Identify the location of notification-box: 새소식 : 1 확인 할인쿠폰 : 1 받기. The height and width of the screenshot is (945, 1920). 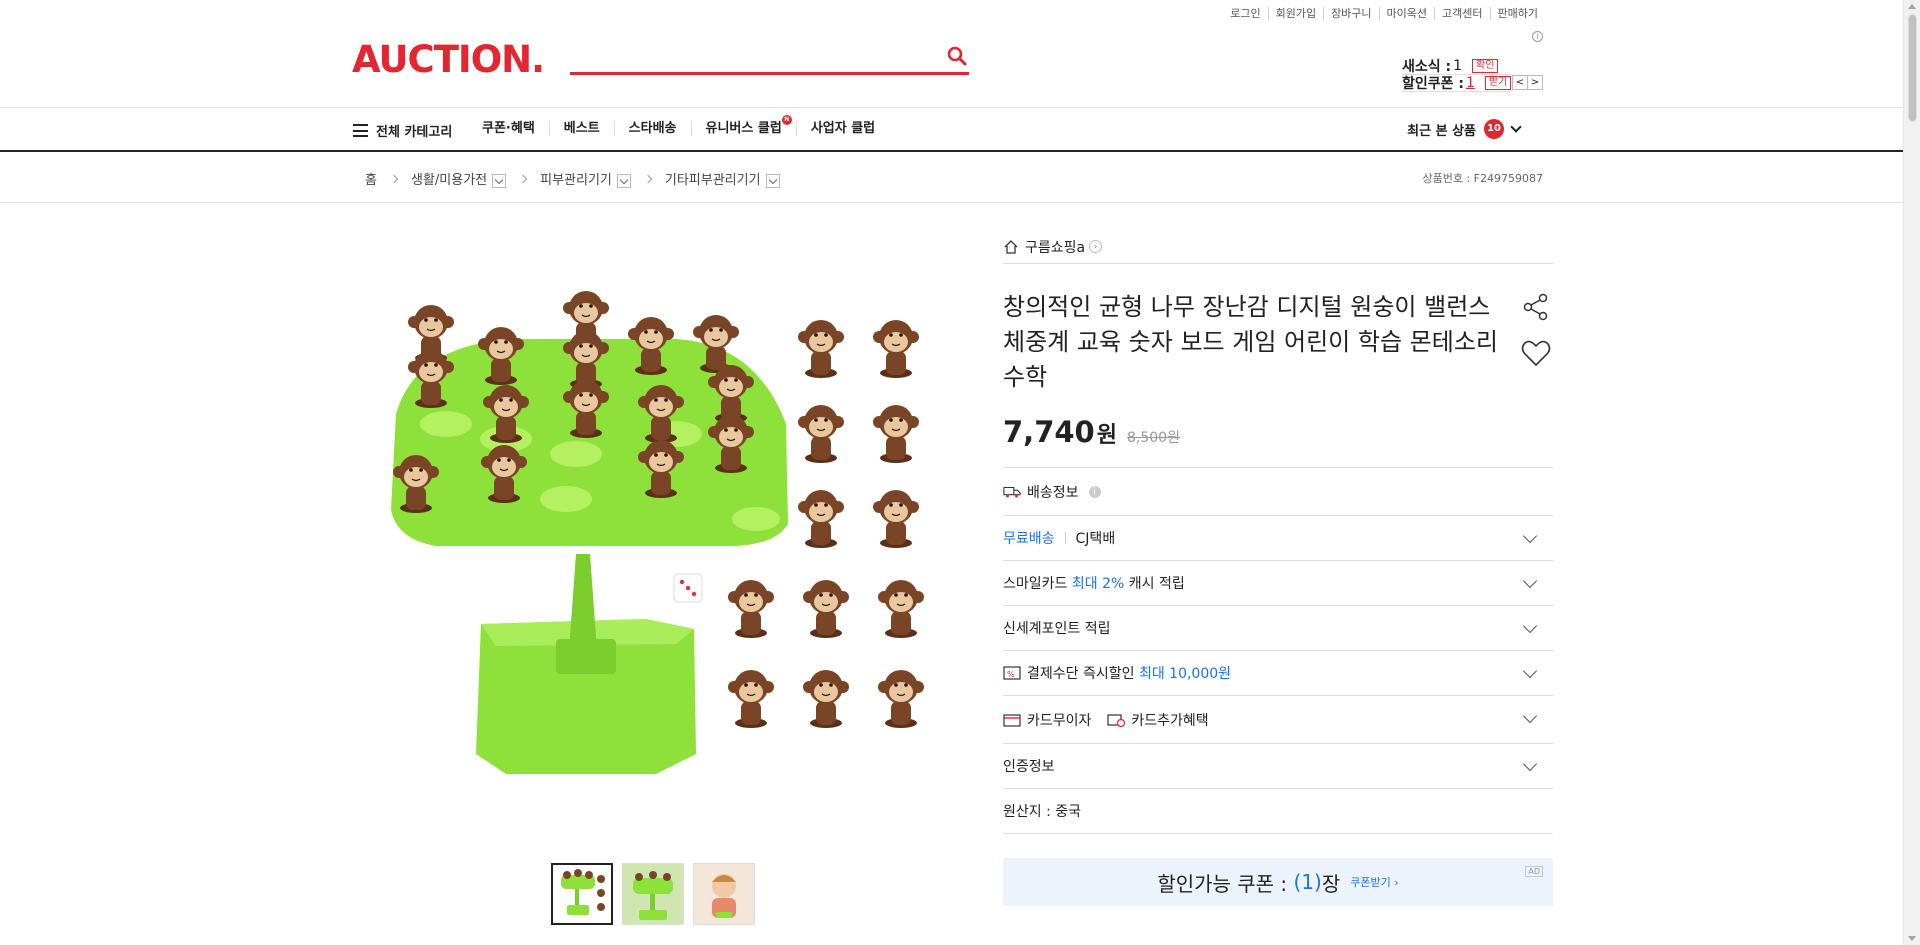
(1457, 75).